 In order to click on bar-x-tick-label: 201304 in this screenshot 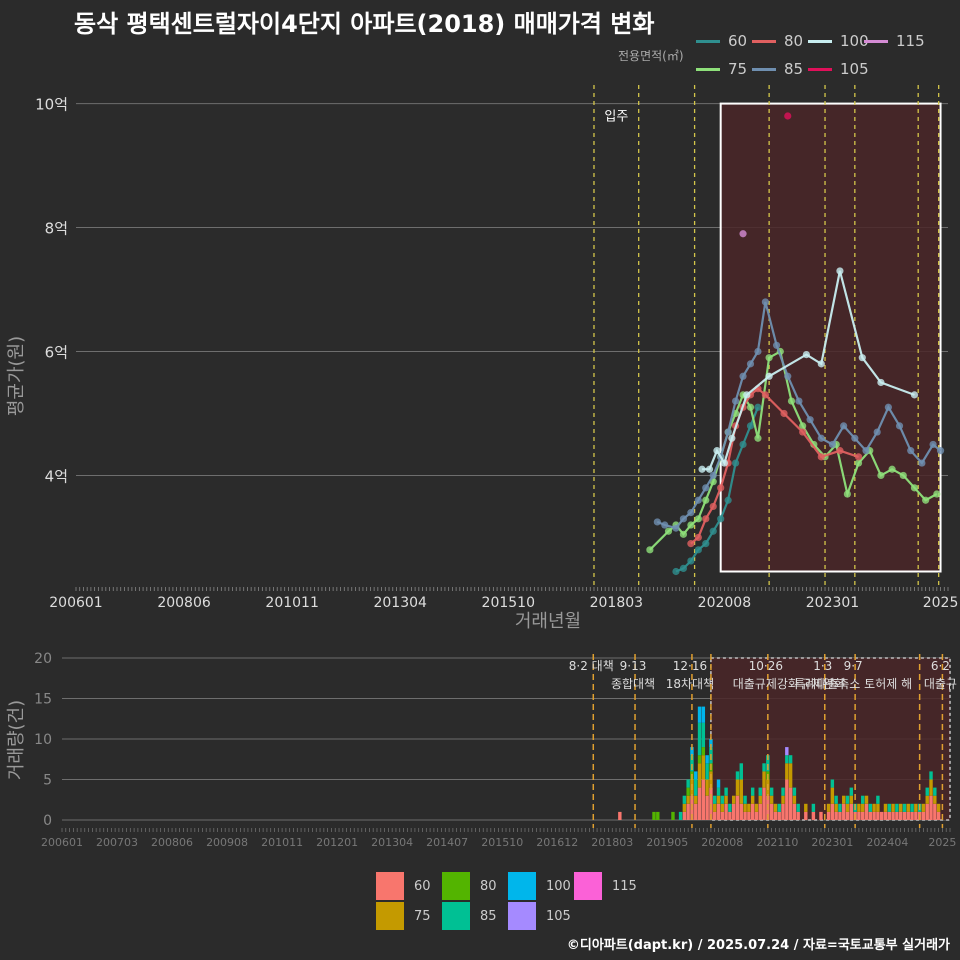, I will do `click(392, 842)`.